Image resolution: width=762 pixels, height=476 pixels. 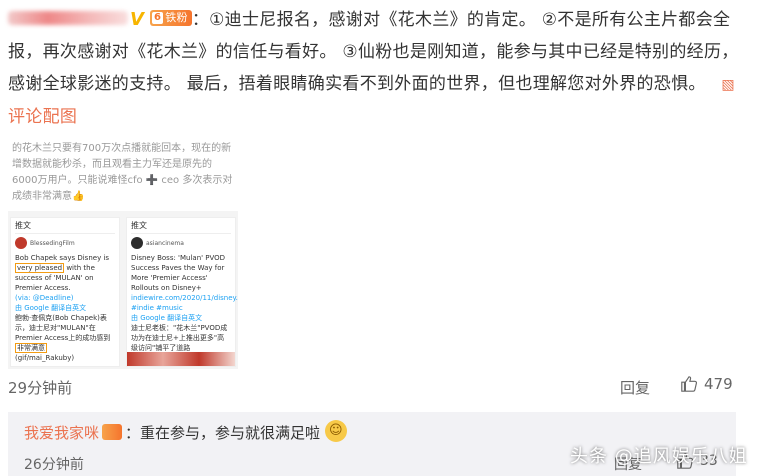 What do you see at coordinates (728, 85) in the screenshot?
I see `image-icon: ▧` at bounding box center [728, 85].